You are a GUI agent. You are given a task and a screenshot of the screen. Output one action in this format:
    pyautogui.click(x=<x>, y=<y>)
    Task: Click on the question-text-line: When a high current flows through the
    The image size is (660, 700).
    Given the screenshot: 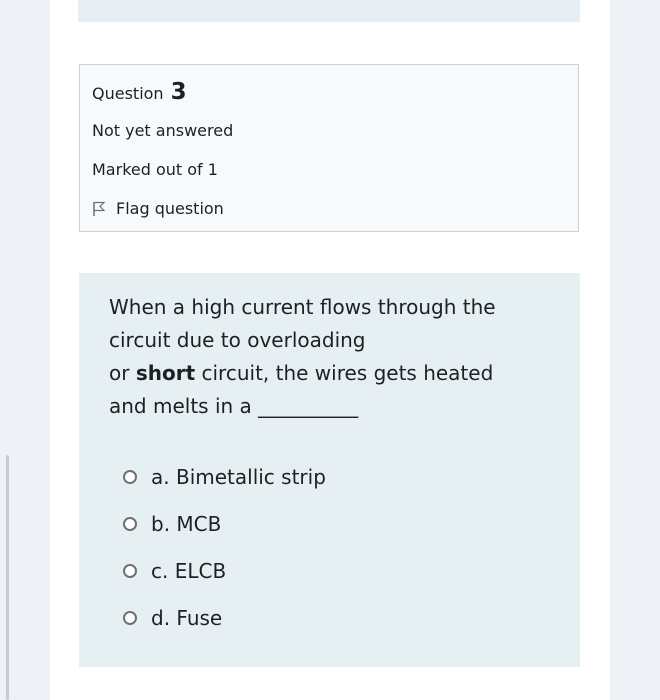 What is the action you would take?
    pyautogui.click(x=302, y=307)
    